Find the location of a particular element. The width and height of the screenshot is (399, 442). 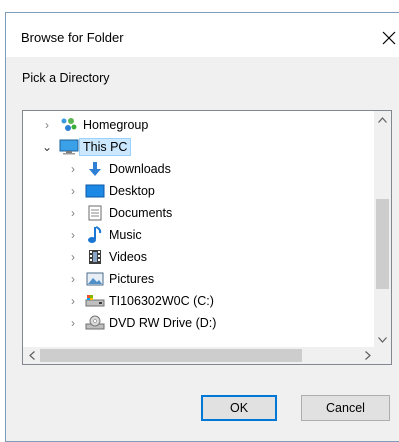

vertical-scrollbar is located at coordinates (382, 229).